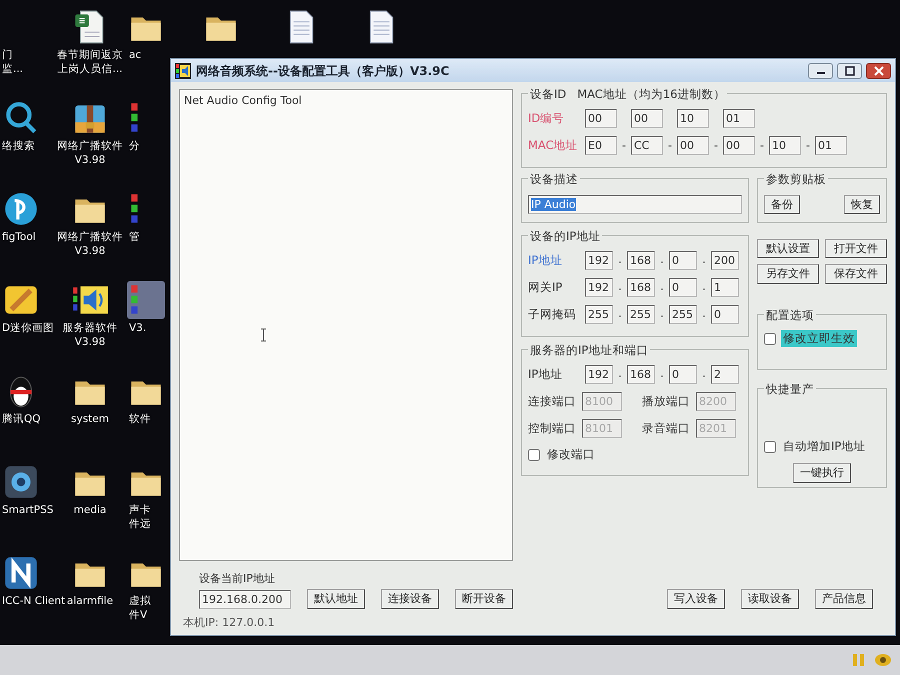  What do you see at coordinates (696, 598) in the screenshot?
I see `action-button: 写入设备` at bounding box center [696, 598].